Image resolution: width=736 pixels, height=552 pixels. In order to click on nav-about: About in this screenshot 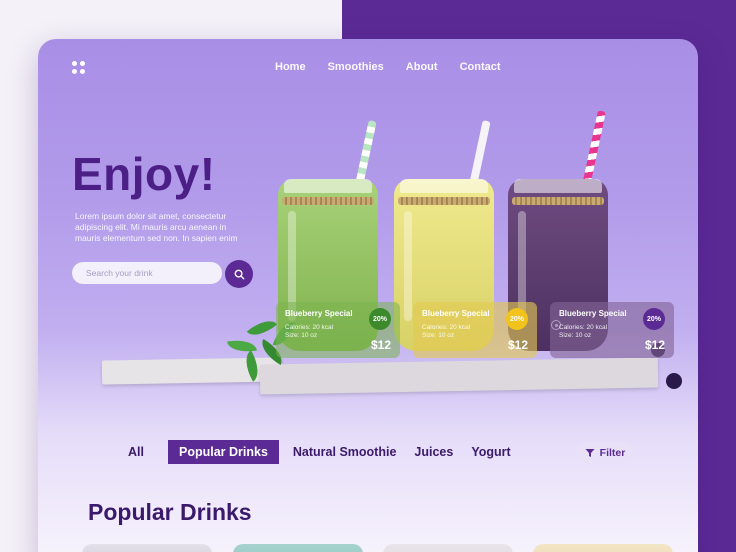, I will do `click(422, 67)`.